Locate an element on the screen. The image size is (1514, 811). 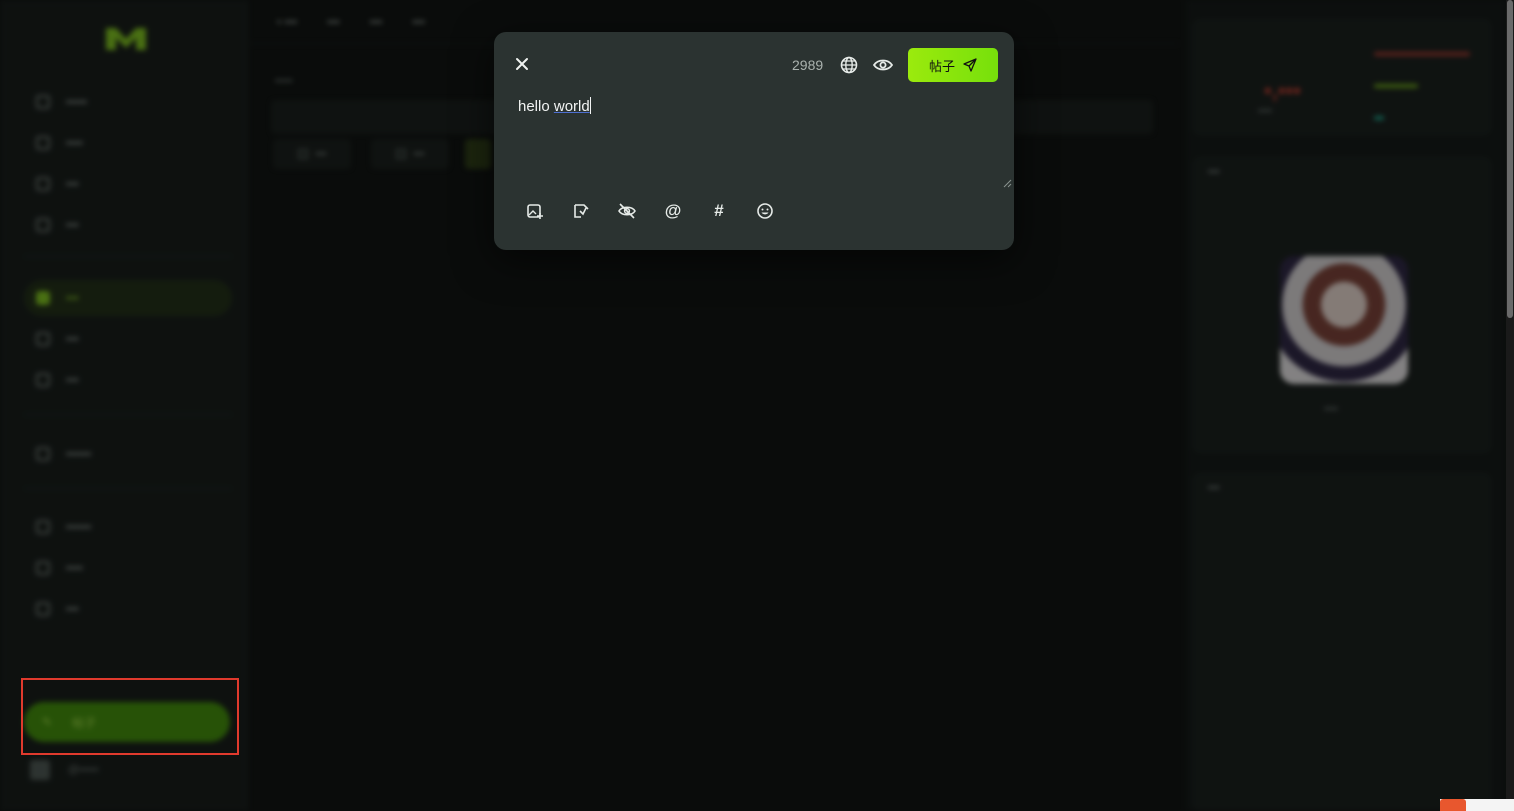
stat-label: •••• is located at coordinates (1265, 111).